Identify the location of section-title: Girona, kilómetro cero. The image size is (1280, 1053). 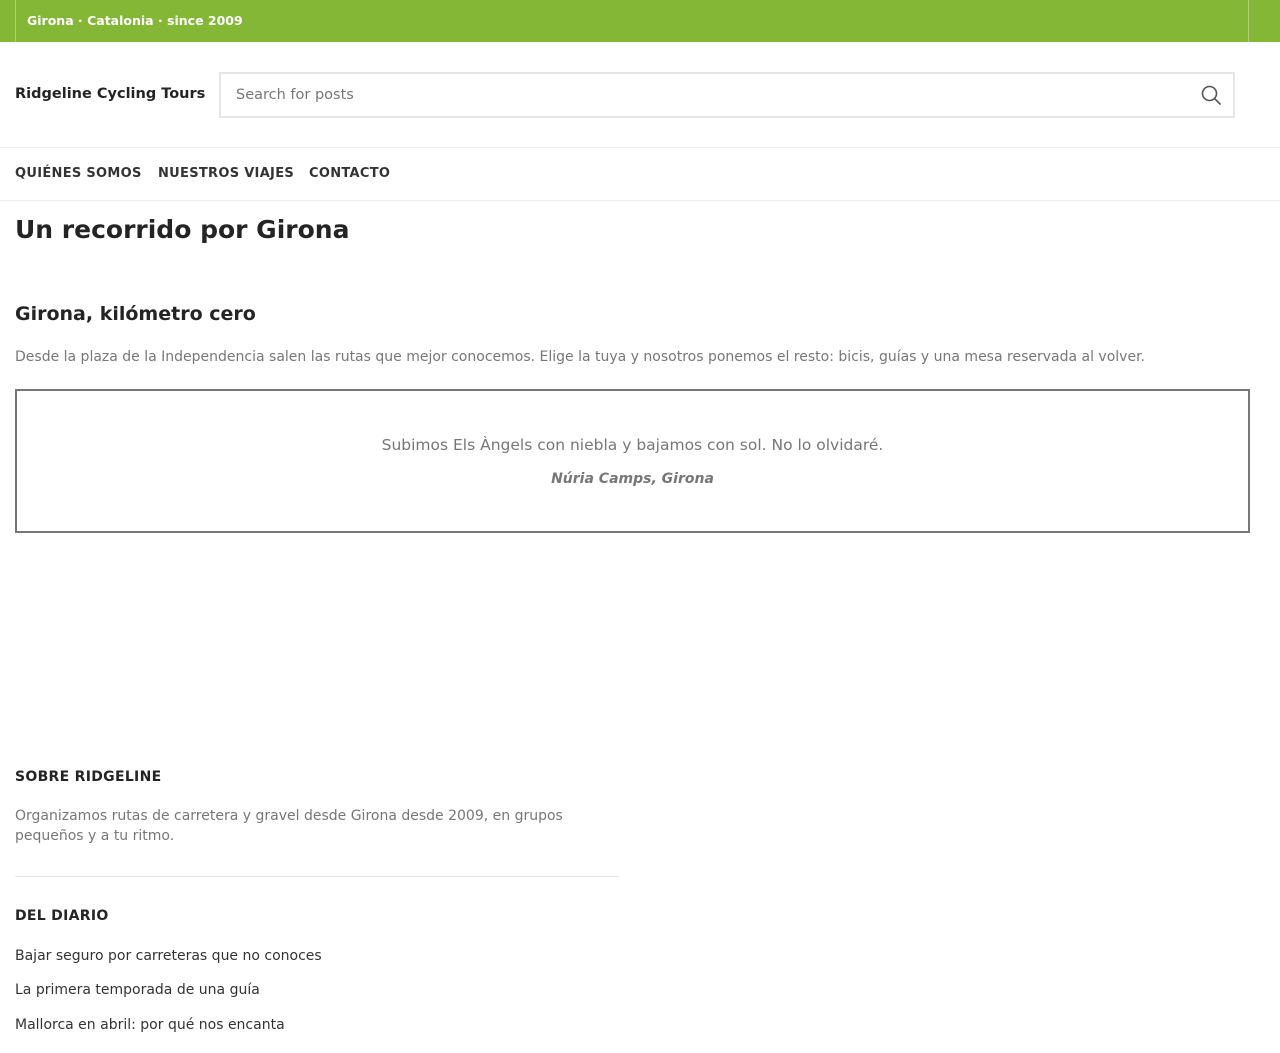
(135, 314).